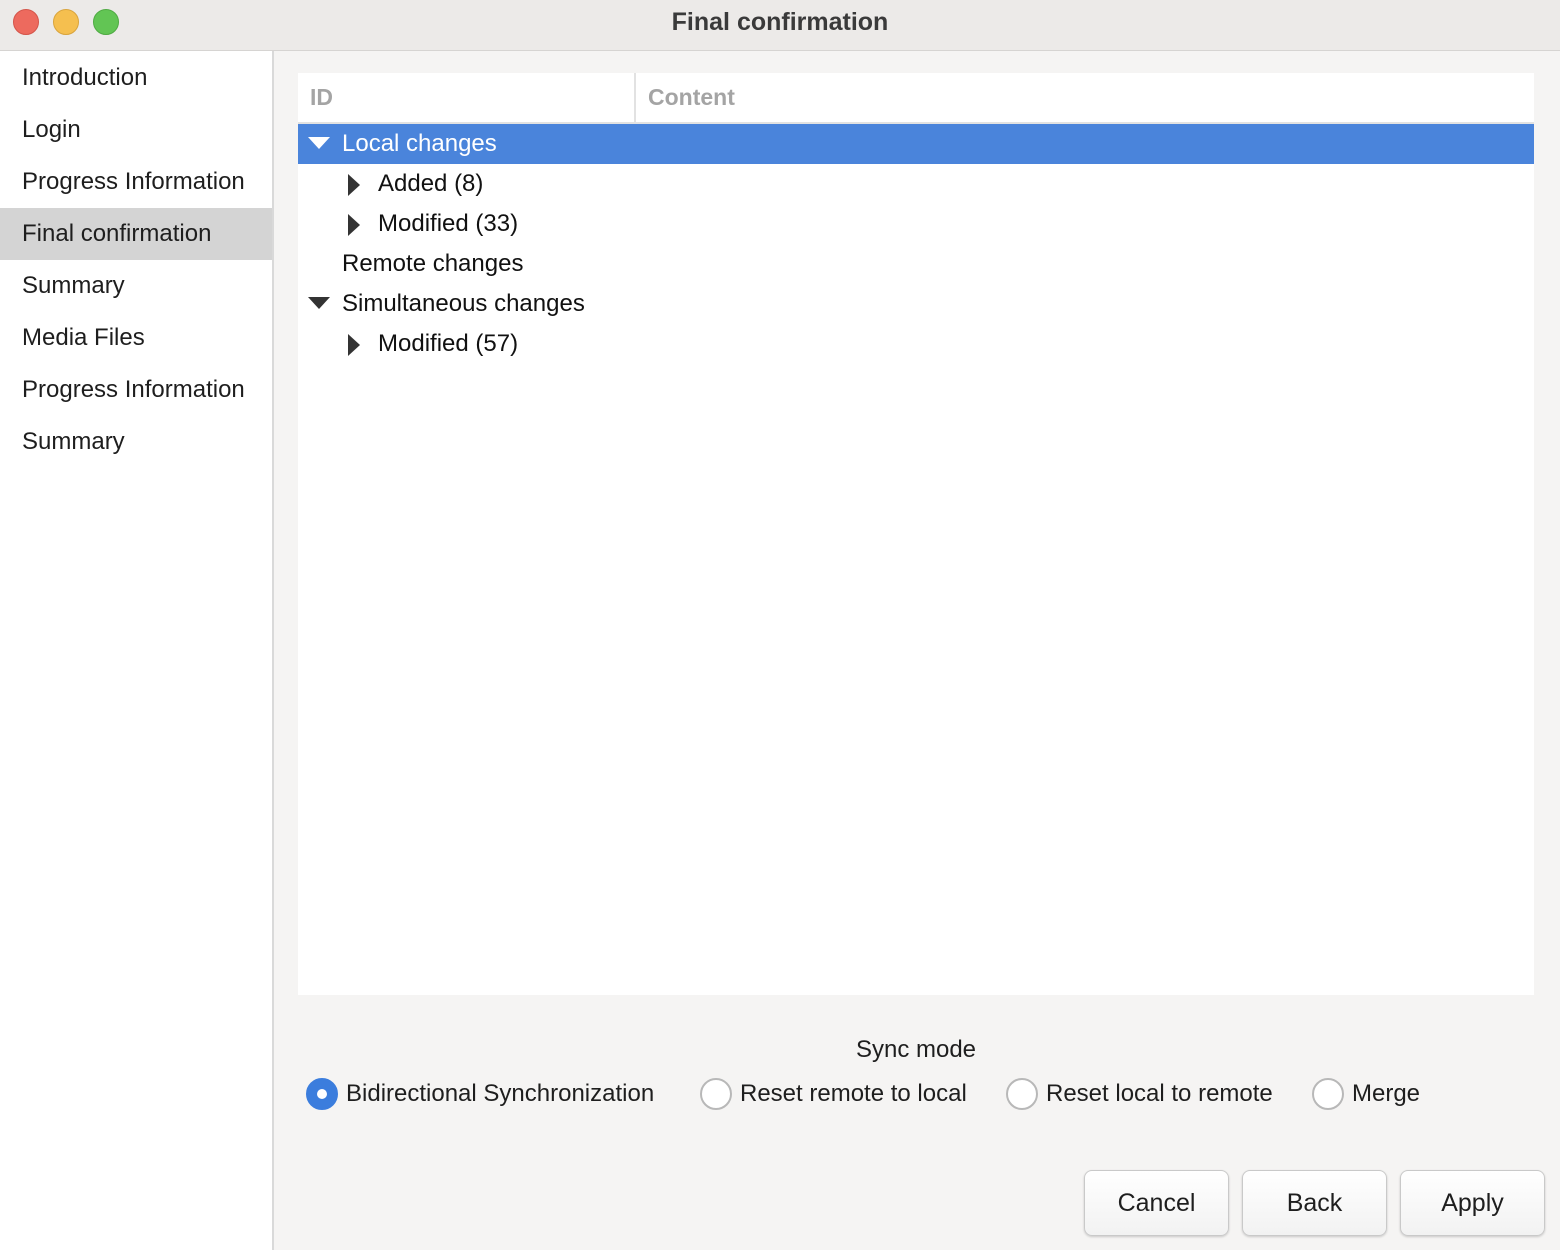  Describe the element at coordinates (322, 1094) in the screenshot. I see `radio-checked-icon` at that location.